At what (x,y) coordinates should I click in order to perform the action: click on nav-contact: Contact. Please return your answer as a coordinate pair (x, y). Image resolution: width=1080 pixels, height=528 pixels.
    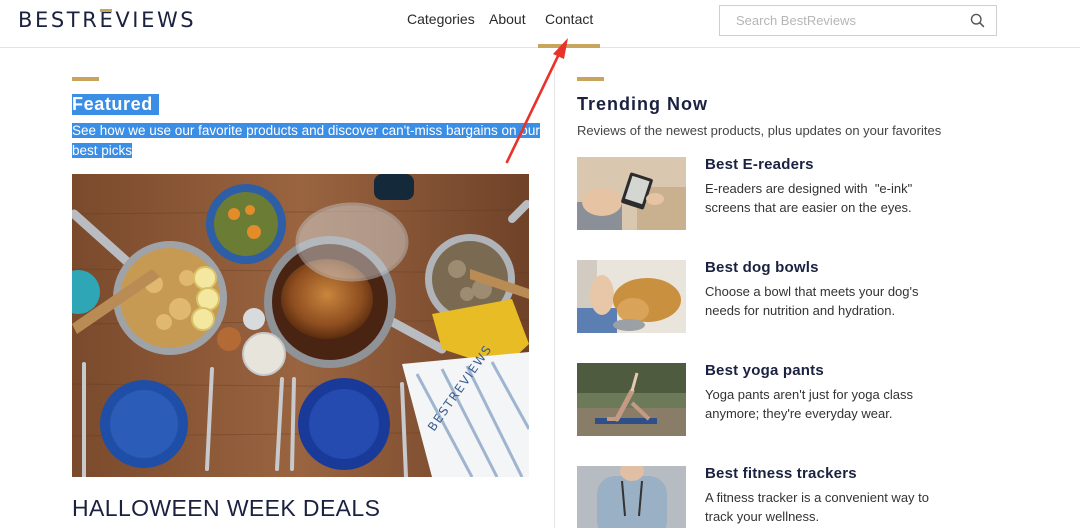
    Looking at the image, I should click on (569, 19).